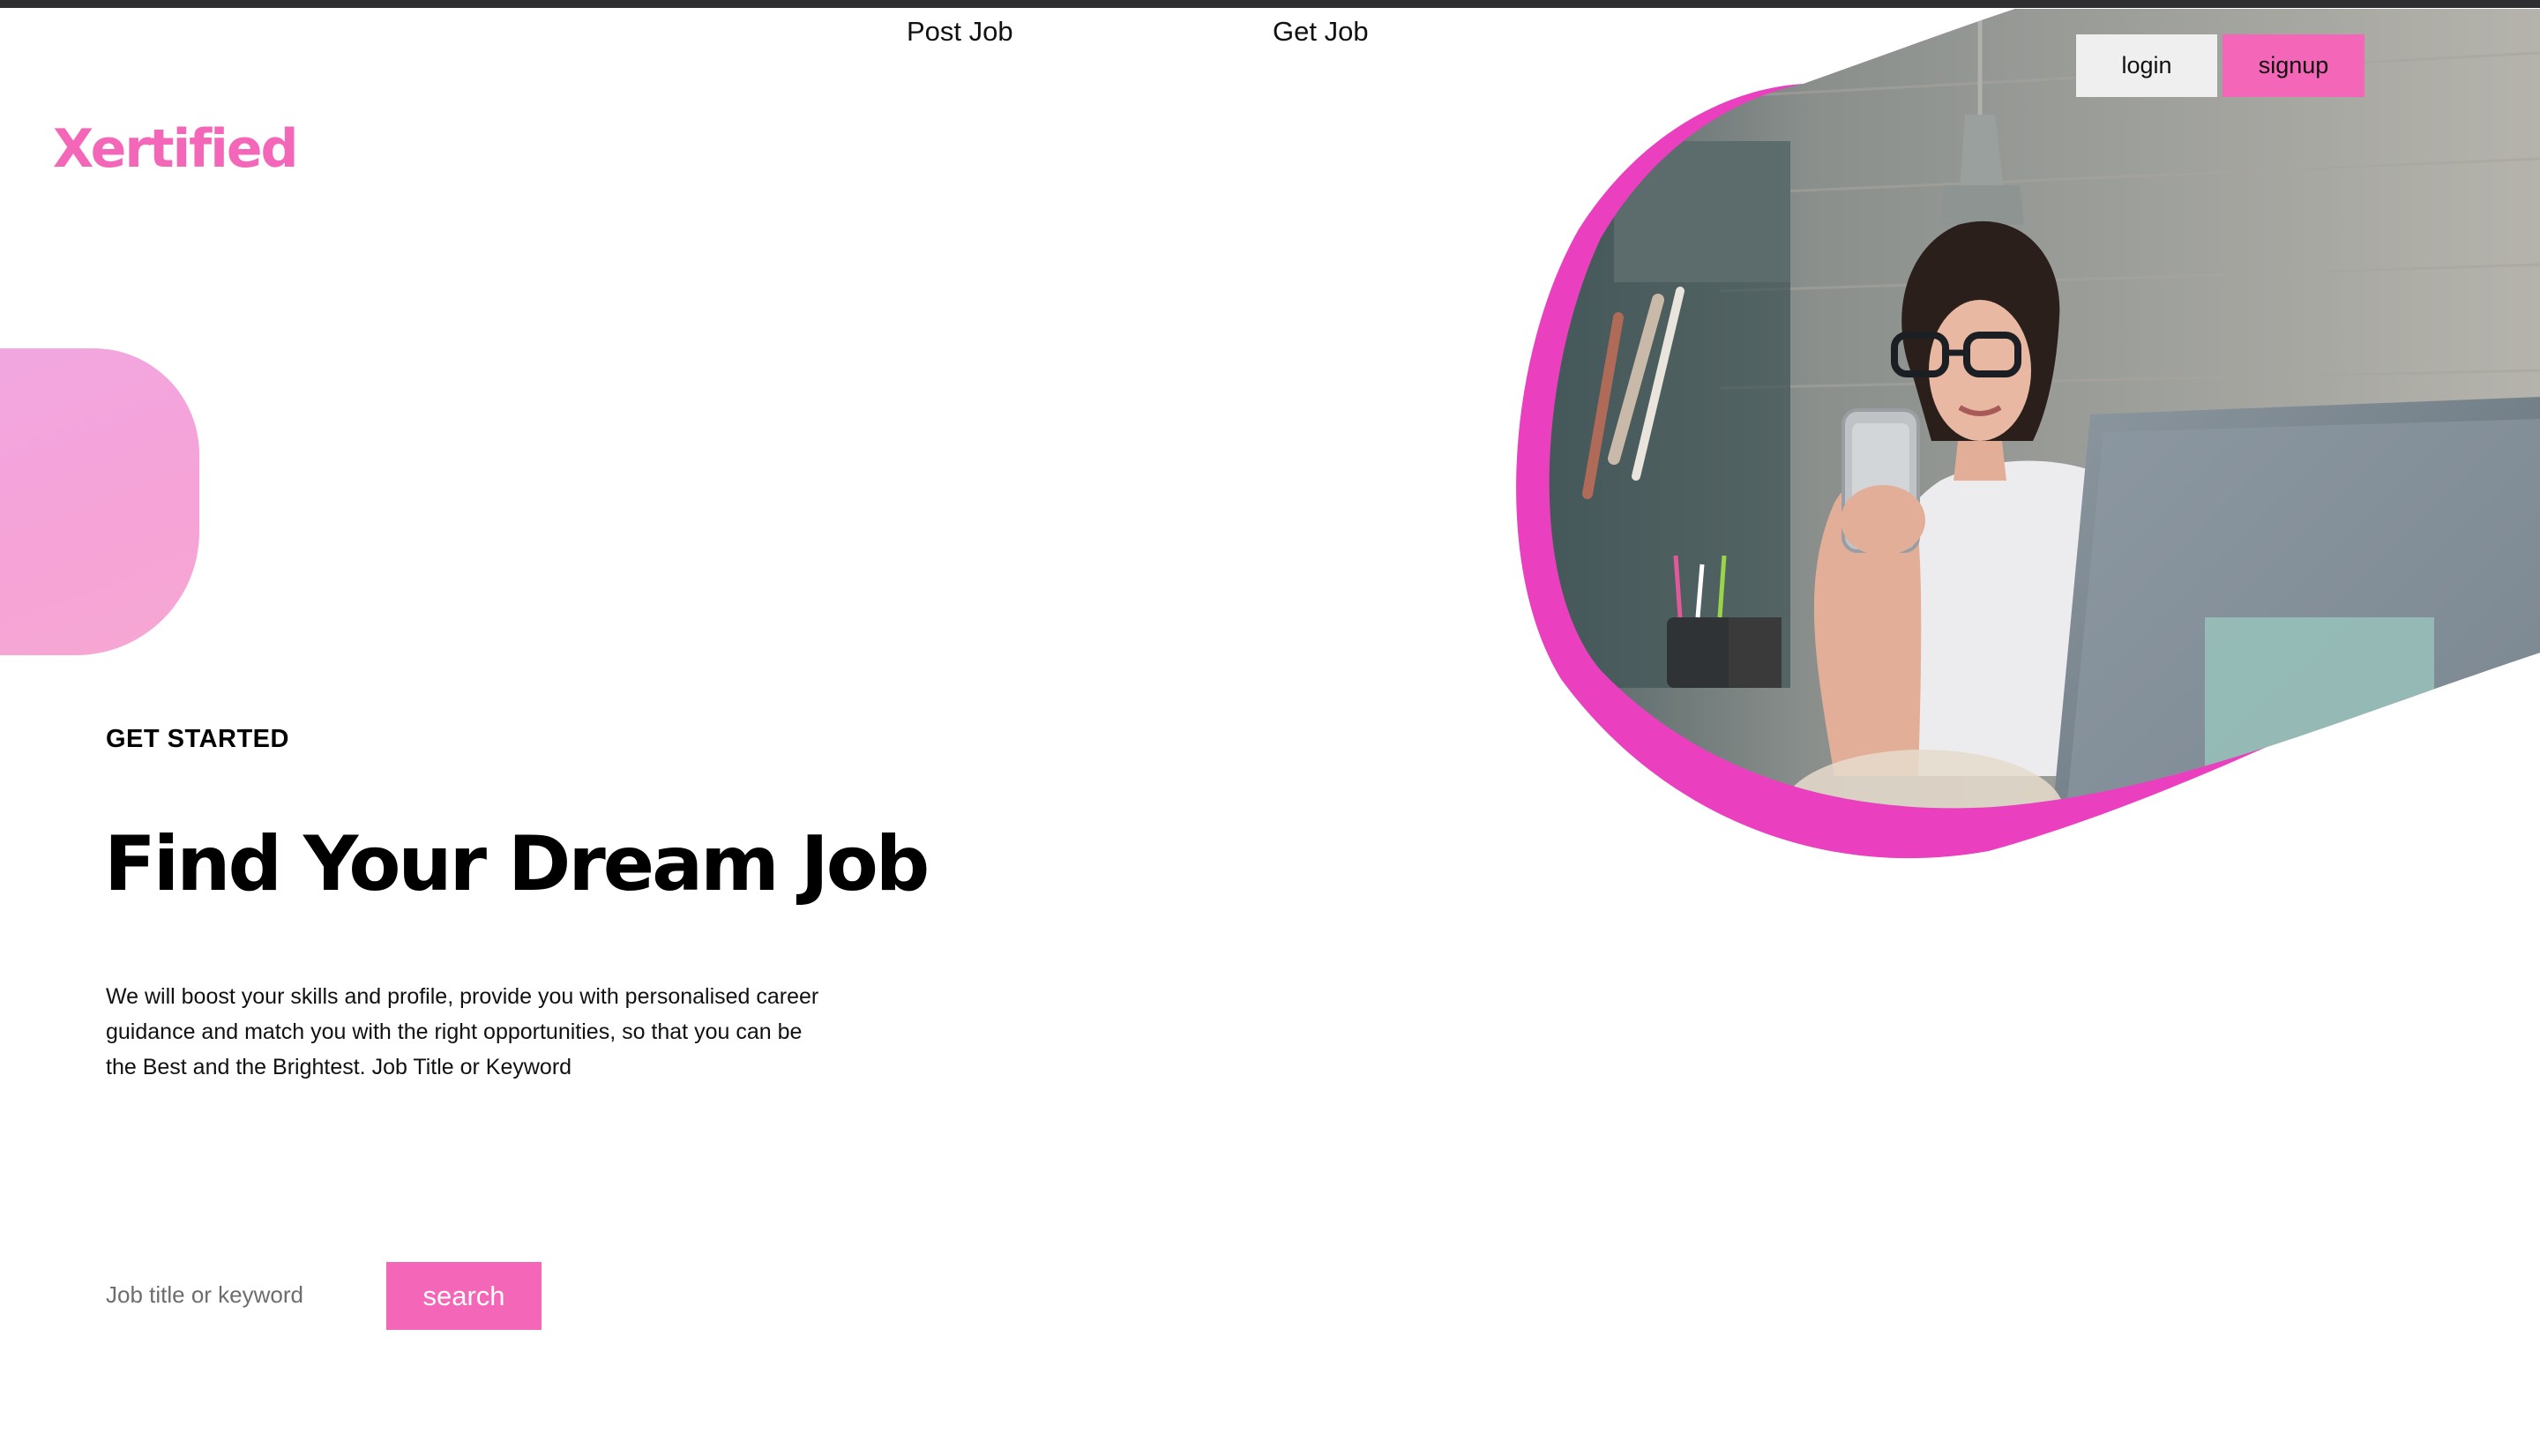 This screenshot has height=1456, width=2540. Describe the element at coordinates (229, 1294) in the screenshot. I see `search-input` at that location.